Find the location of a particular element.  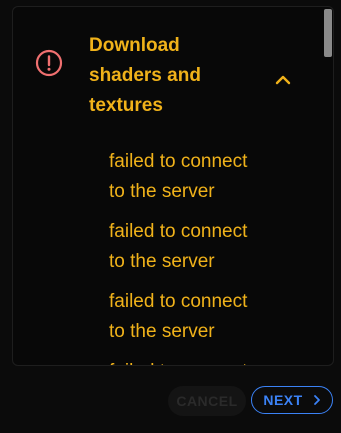

step-title: Download shaders and textures is located at coordinates (145, 75).